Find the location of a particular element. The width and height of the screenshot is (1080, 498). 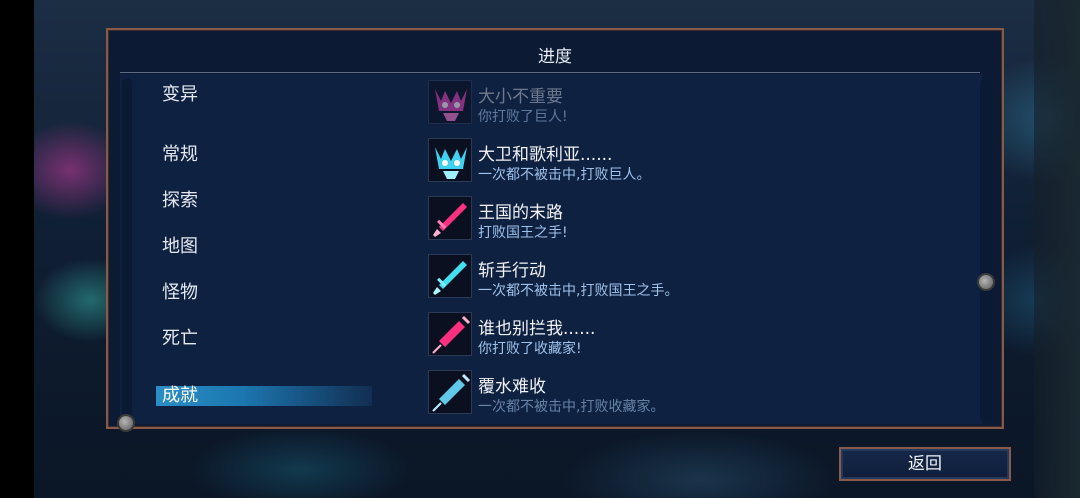

screen-edge-right is located at coordinates (1057, 249).